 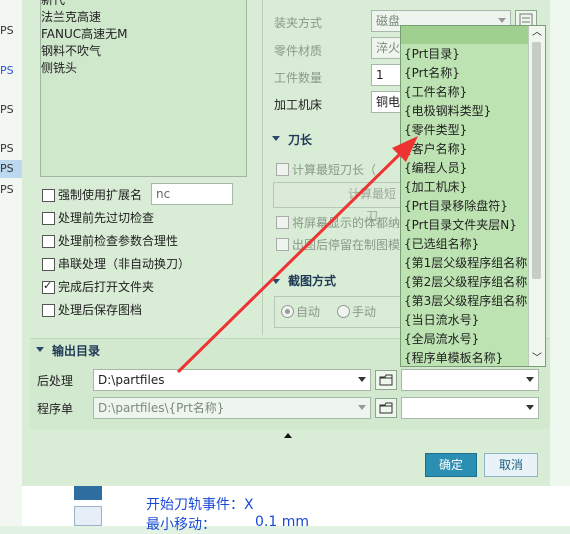 What do you see at coordinates (537, 359) in the screenshot?
I see `scroll-down-icon: ﹀` at bounding box center [537, 359].